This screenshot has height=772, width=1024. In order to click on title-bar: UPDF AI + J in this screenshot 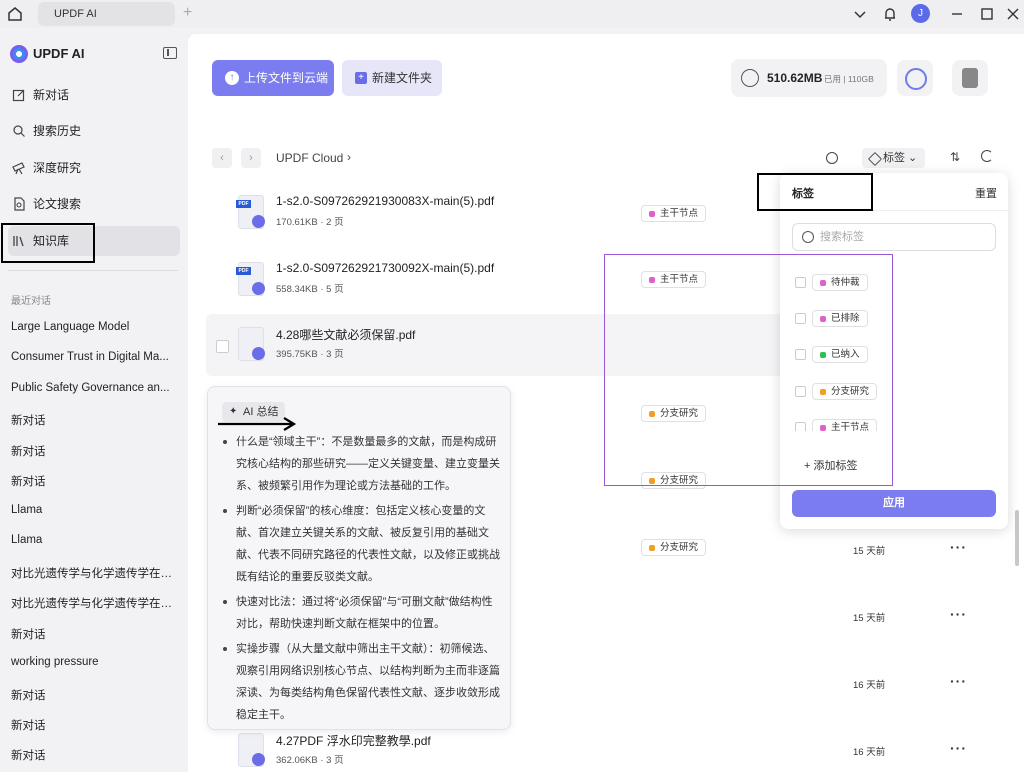, I will do `click(512, 14)`.